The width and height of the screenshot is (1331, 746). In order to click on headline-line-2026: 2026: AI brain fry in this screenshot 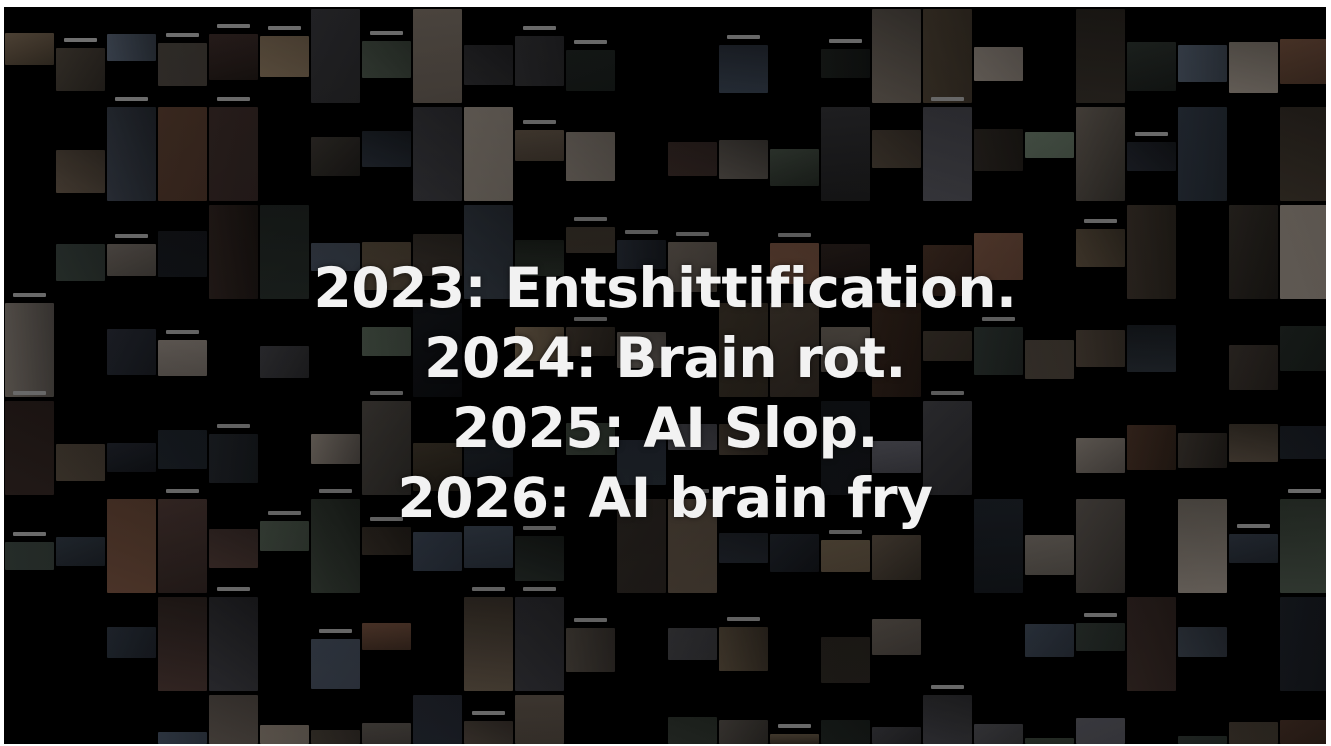, I will do `click(665, 498)`.